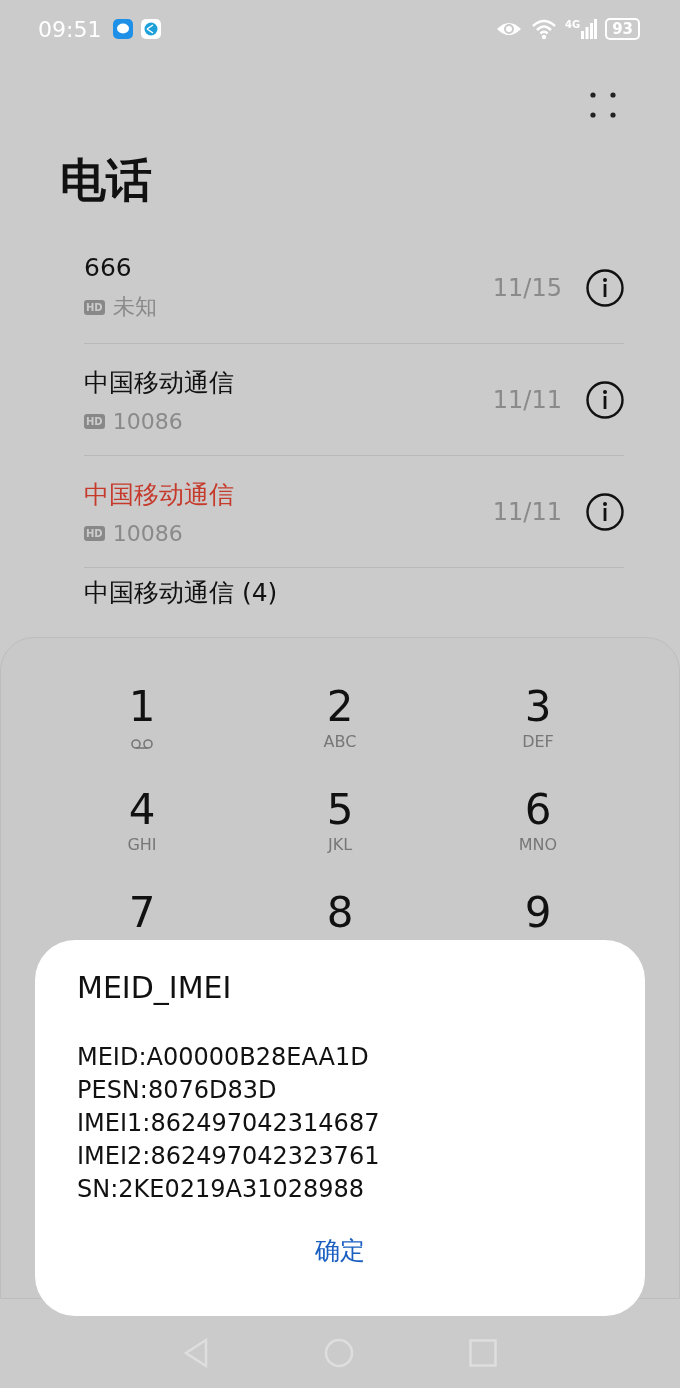  I want to click on voicemail-icon, so click(142, 744).